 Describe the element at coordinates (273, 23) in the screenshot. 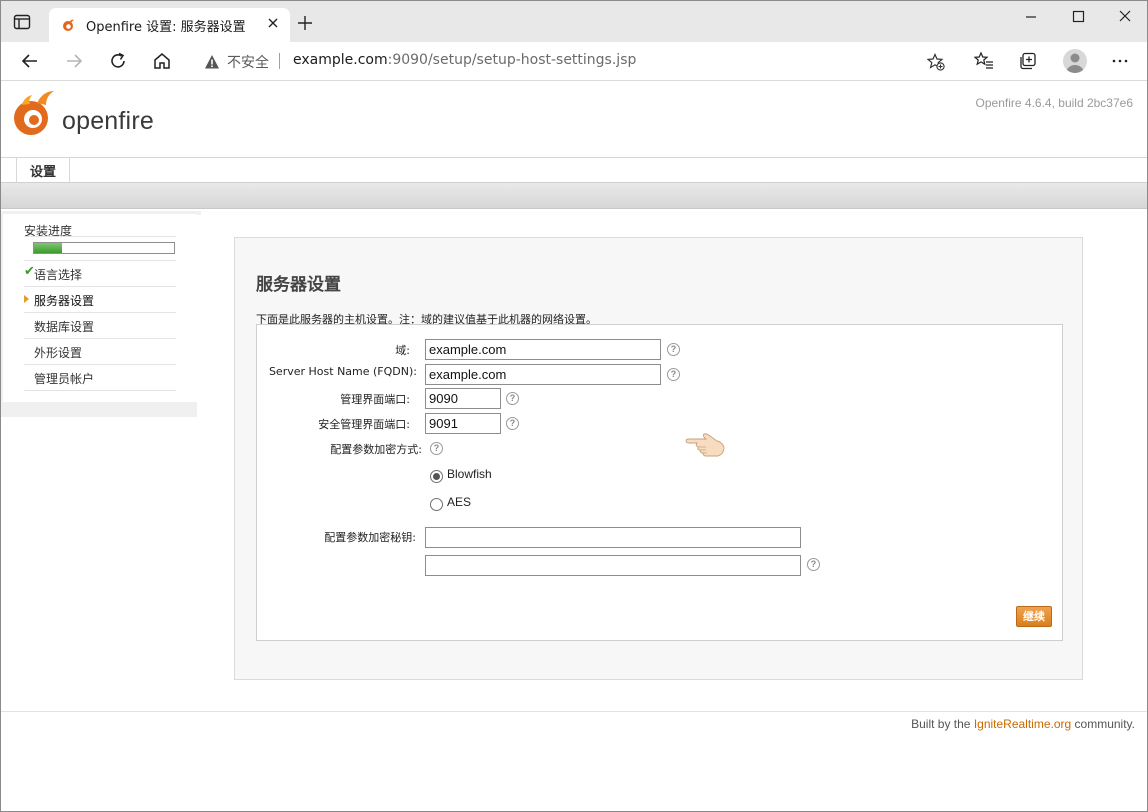

I see `close-tab-icon` at that location.